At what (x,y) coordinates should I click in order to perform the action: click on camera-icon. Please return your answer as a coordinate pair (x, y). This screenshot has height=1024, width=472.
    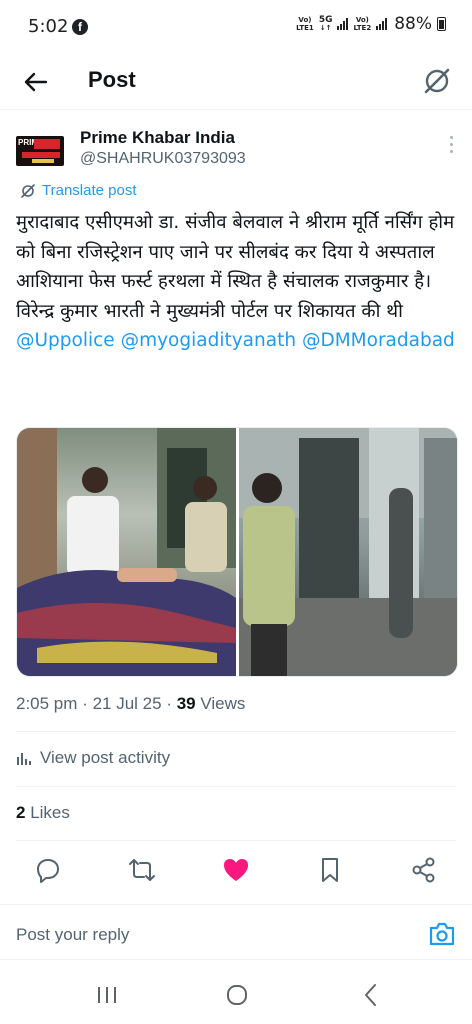
    Looking at the image, I should click on (442, 934).